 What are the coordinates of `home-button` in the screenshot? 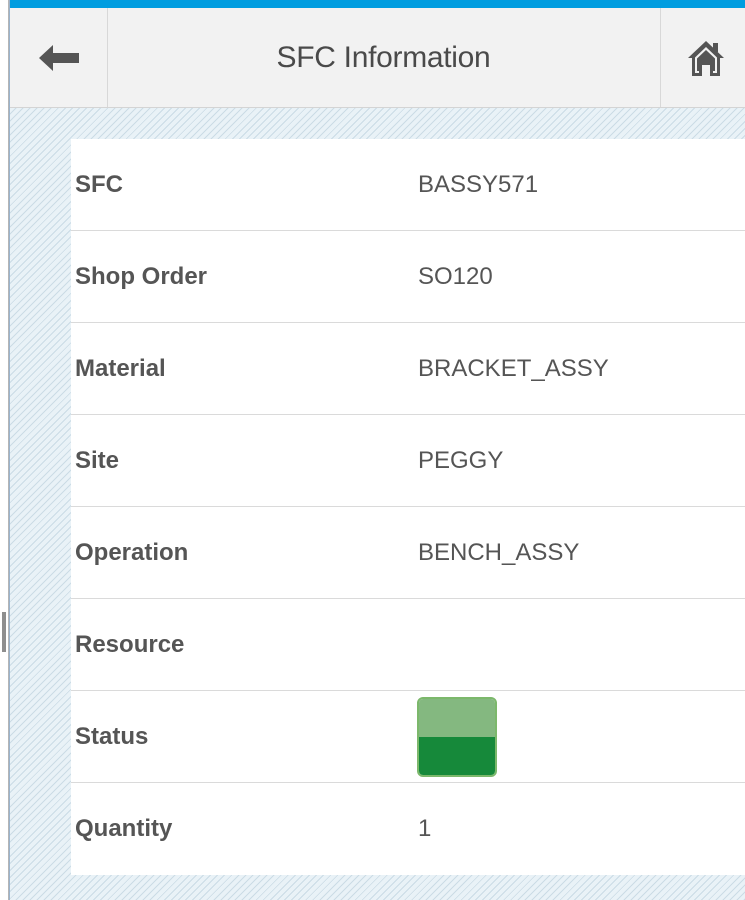 It's located at (702, 57).